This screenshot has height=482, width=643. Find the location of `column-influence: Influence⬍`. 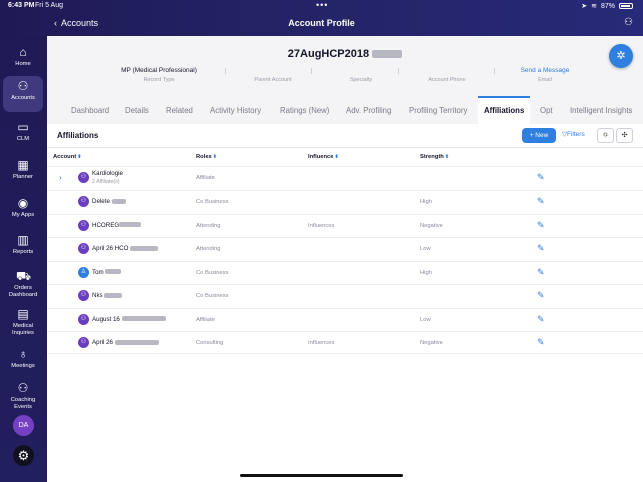

column-influence: Influence⬍ is located at coordinates (323, 157).